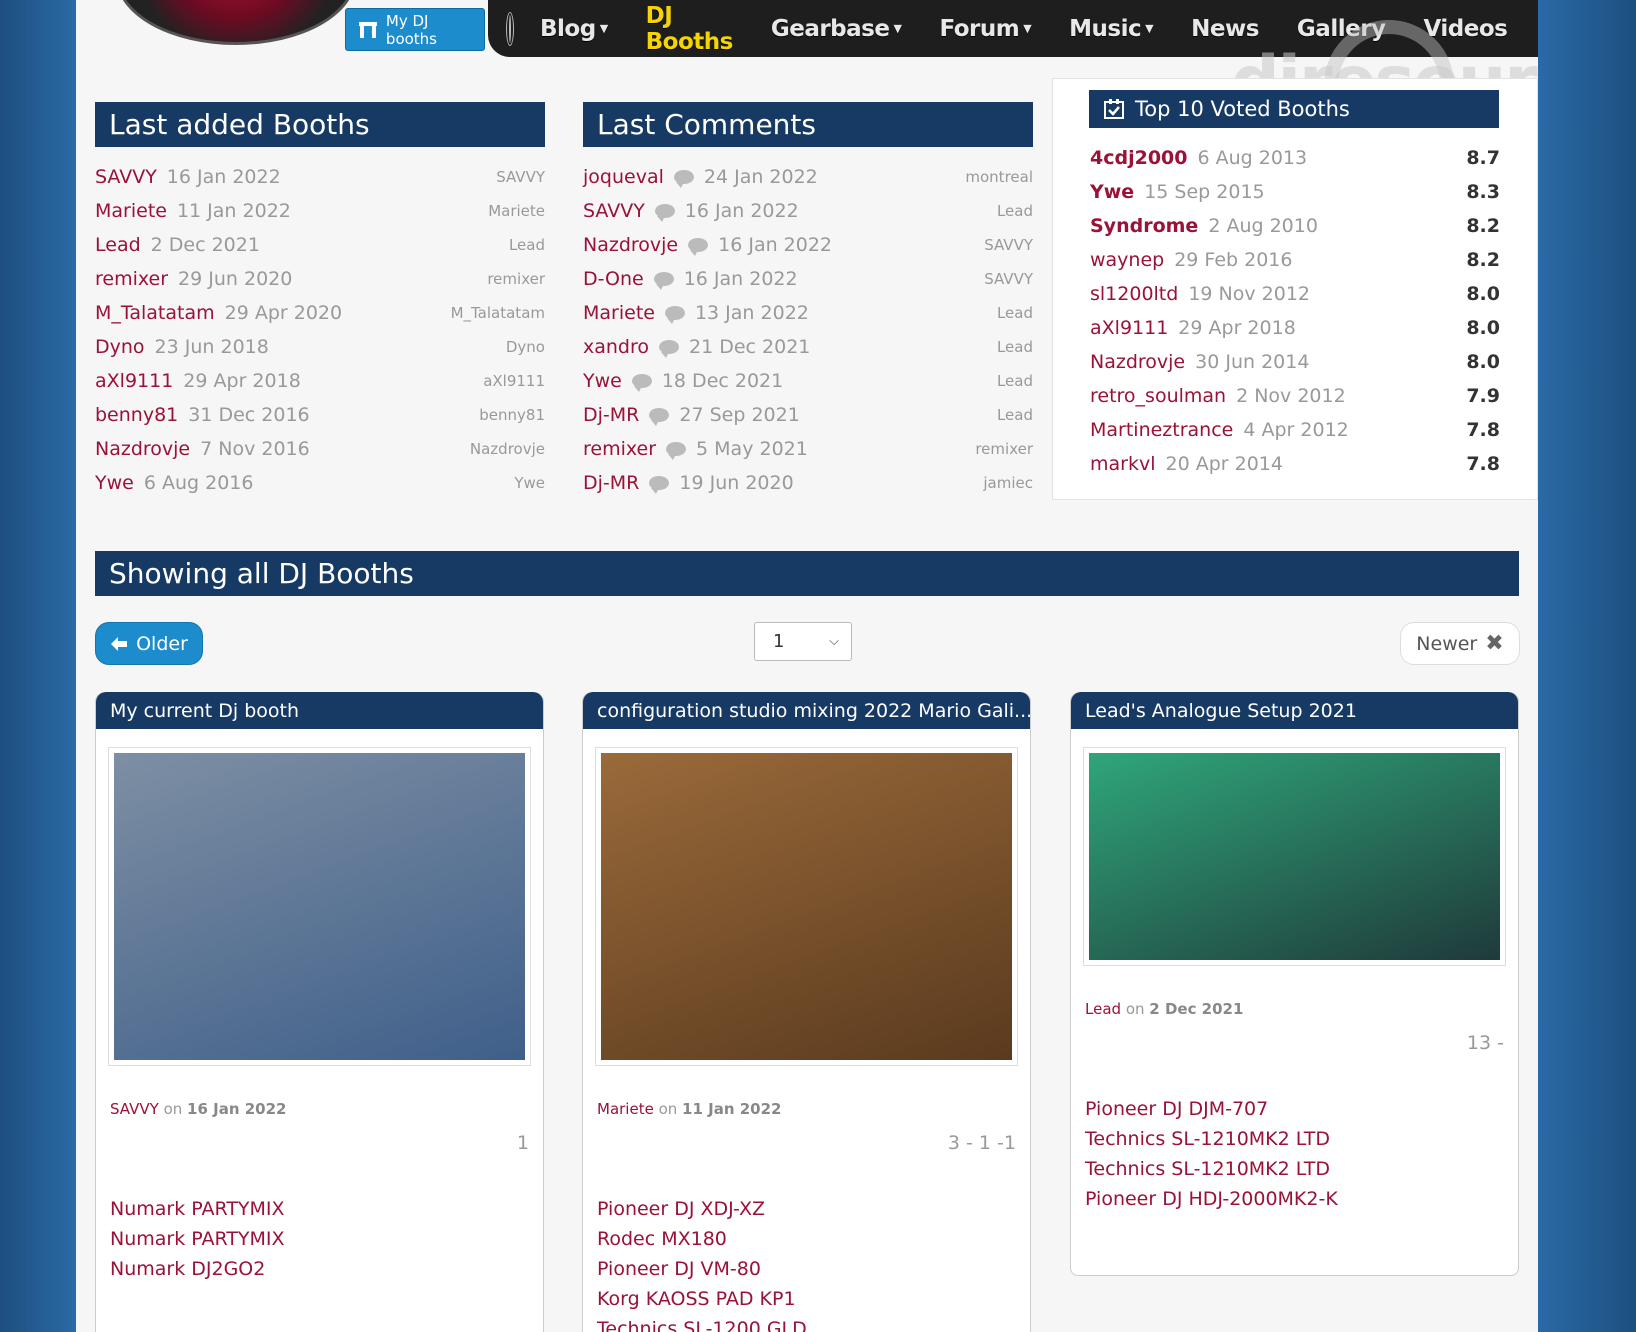  Describe the element at coordinates (149, 643) in the screenshot. I see `older-button: Older` at that location.